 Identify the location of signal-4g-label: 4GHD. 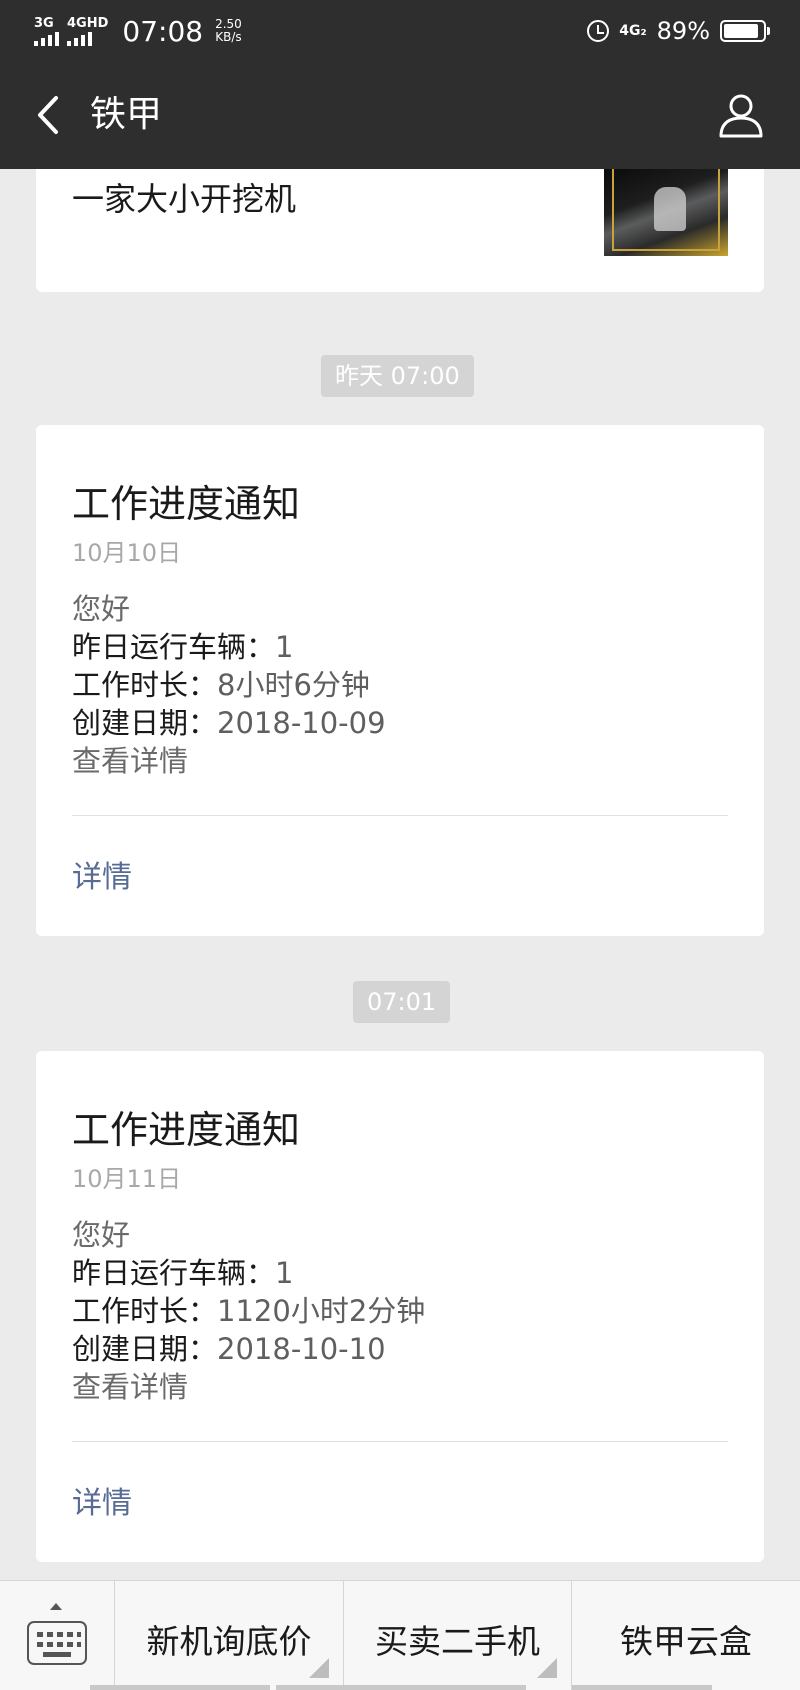
(88, 23).